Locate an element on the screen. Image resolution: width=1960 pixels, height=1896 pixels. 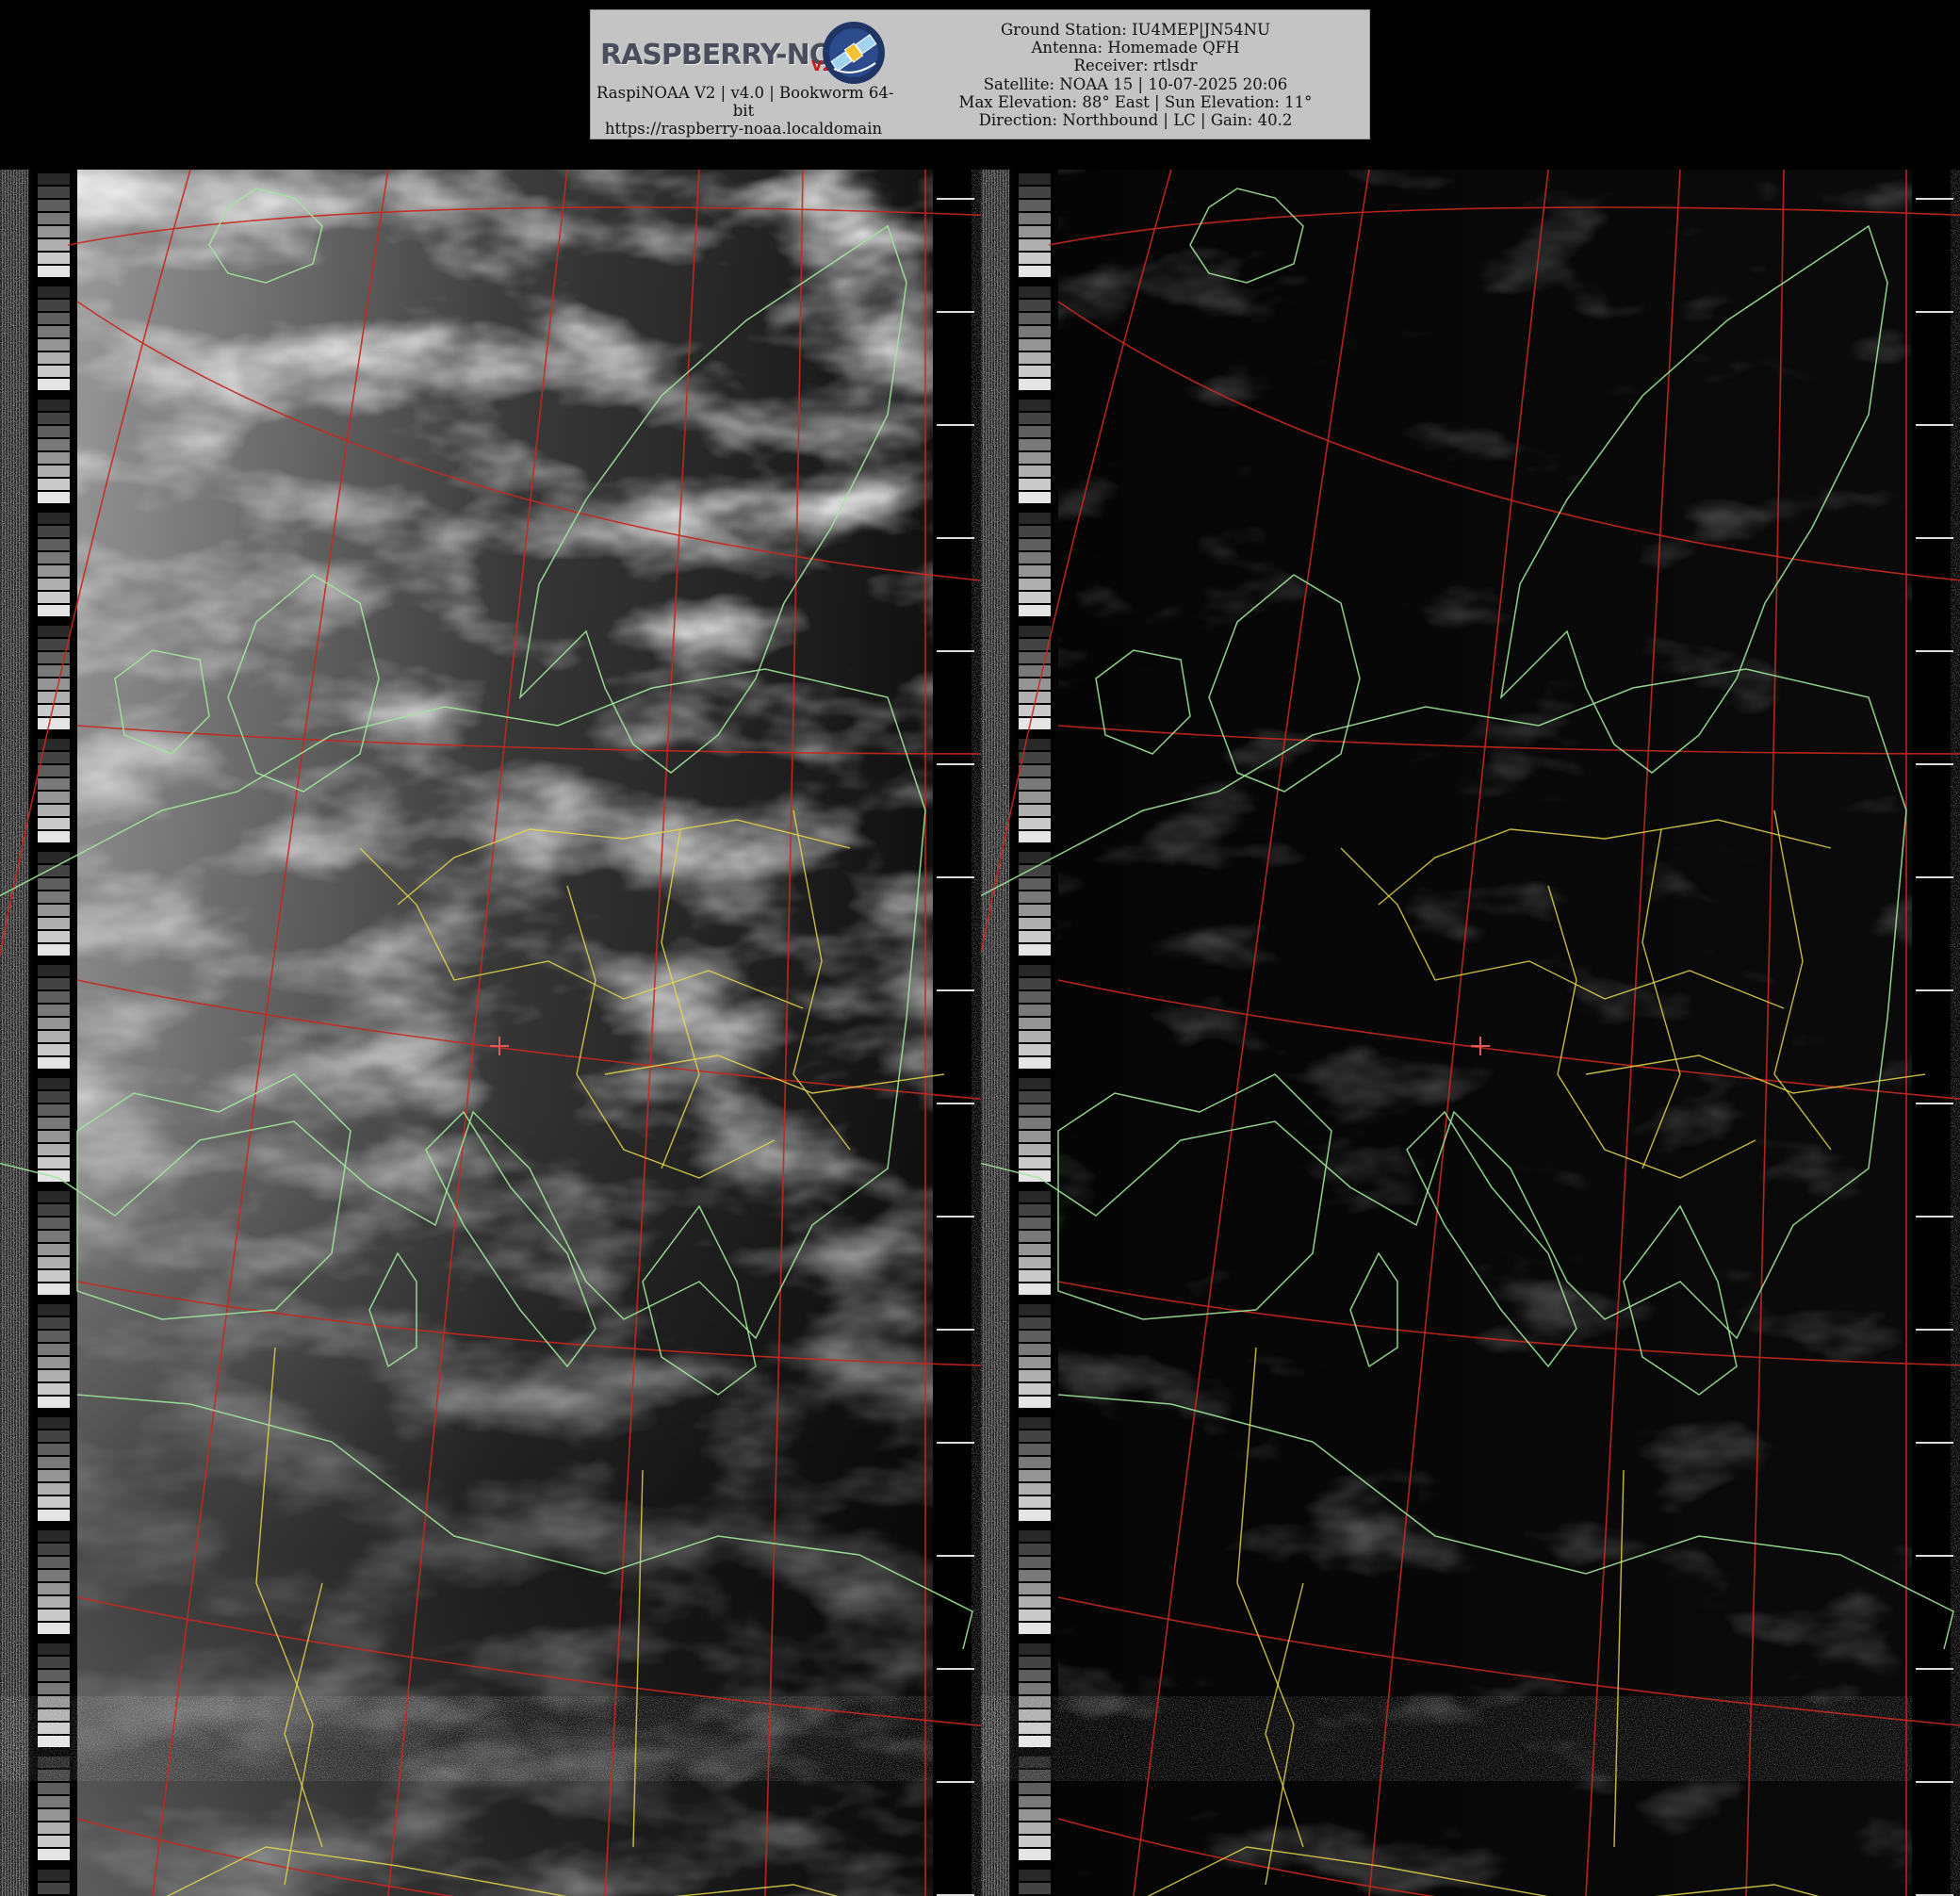
software-line: RaspiNOAA V2 | v4.0 | Bookworm 64- is located at coordinates (745, 93).